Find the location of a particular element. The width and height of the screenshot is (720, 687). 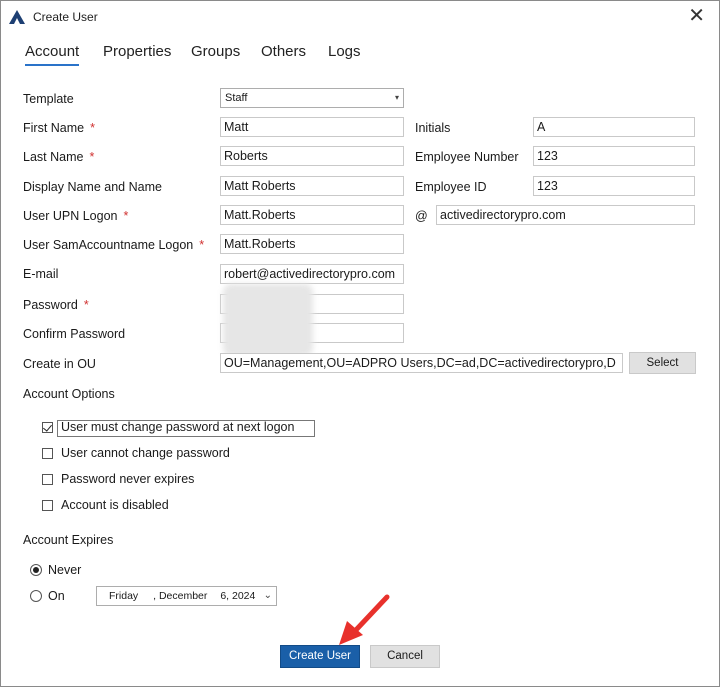

cannot-change-password-checkbox is located at coordinates (47, 453).